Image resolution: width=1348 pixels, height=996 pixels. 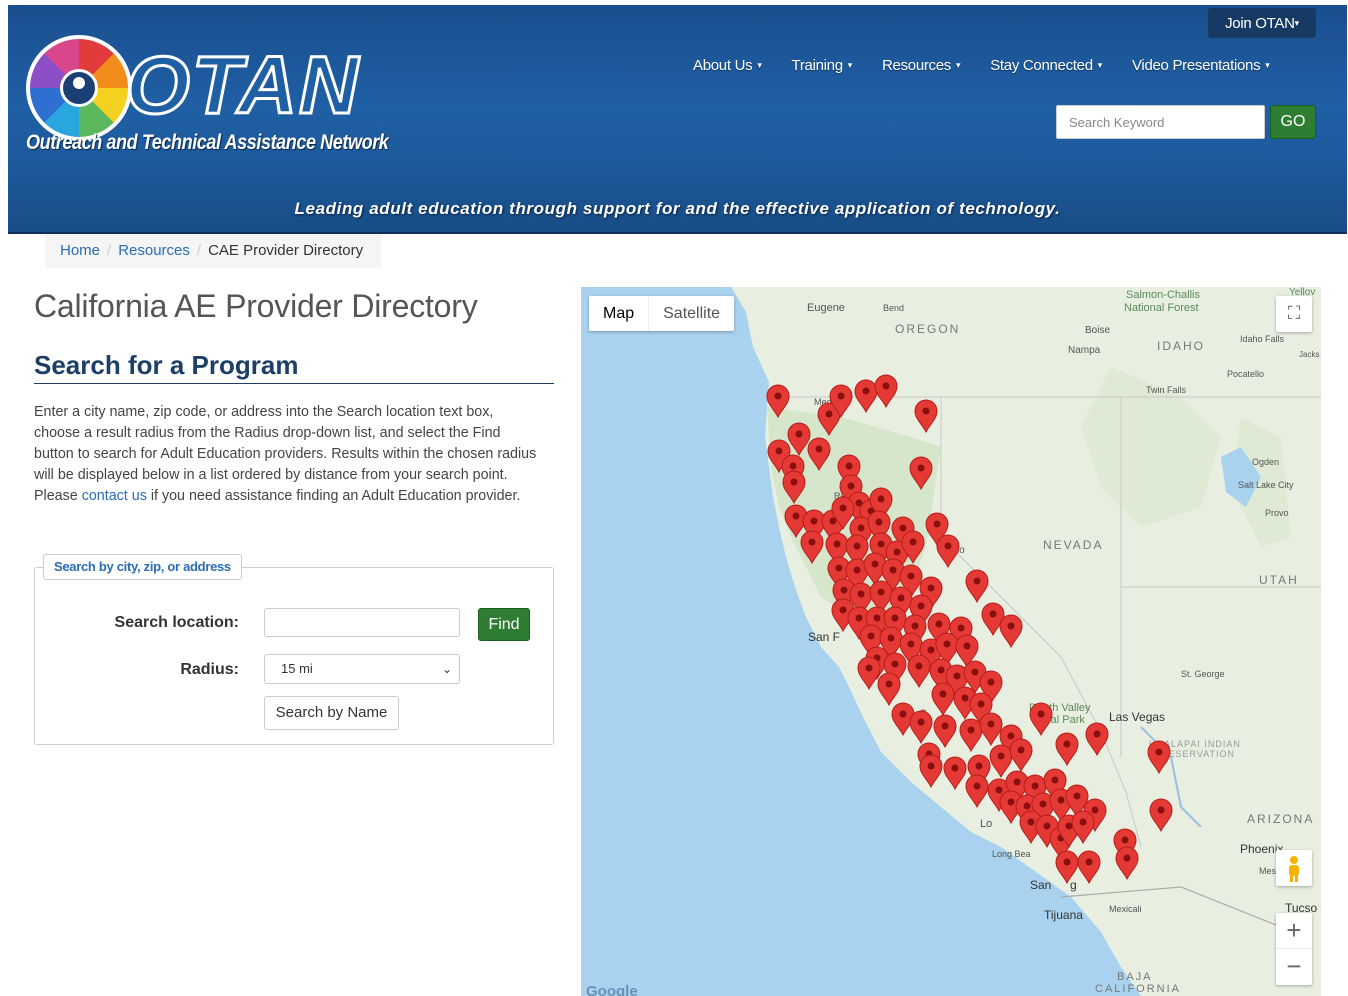 What do you see at coordinates (1201, 65) in the screenshot?
I see `nav-video-presentations: Video Presentations ▾` at bounding box center [1201, 65].